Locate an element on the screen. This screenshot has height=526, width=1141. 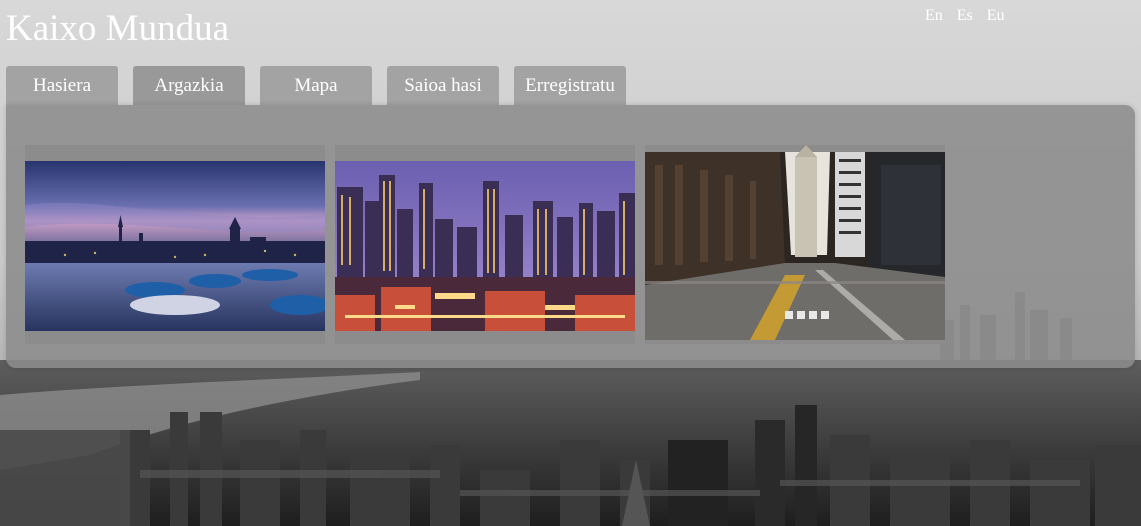
tab-saioa-hasi: Saioa hasi is located at coordinates (443, 85).